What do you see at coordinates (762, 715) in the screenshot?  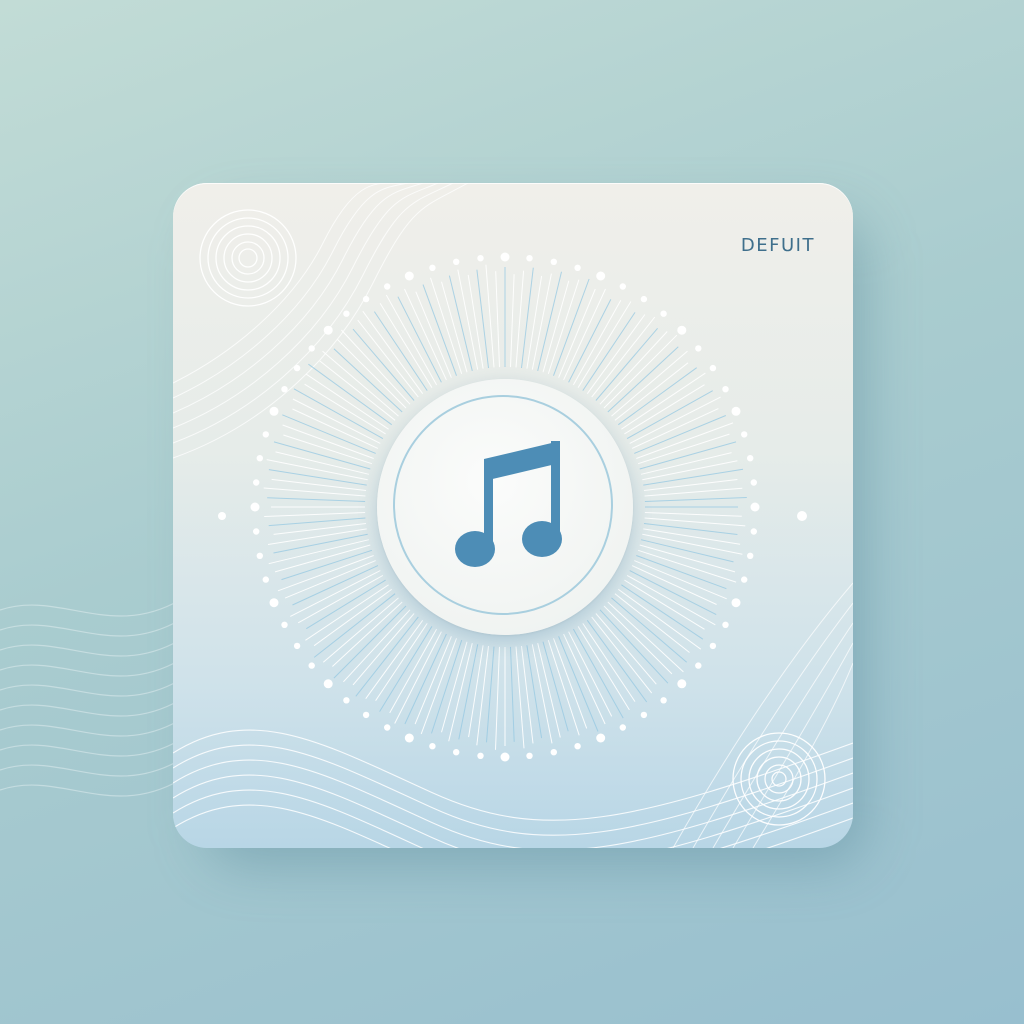 I see `right-lines` at bounding box center [762, 715].